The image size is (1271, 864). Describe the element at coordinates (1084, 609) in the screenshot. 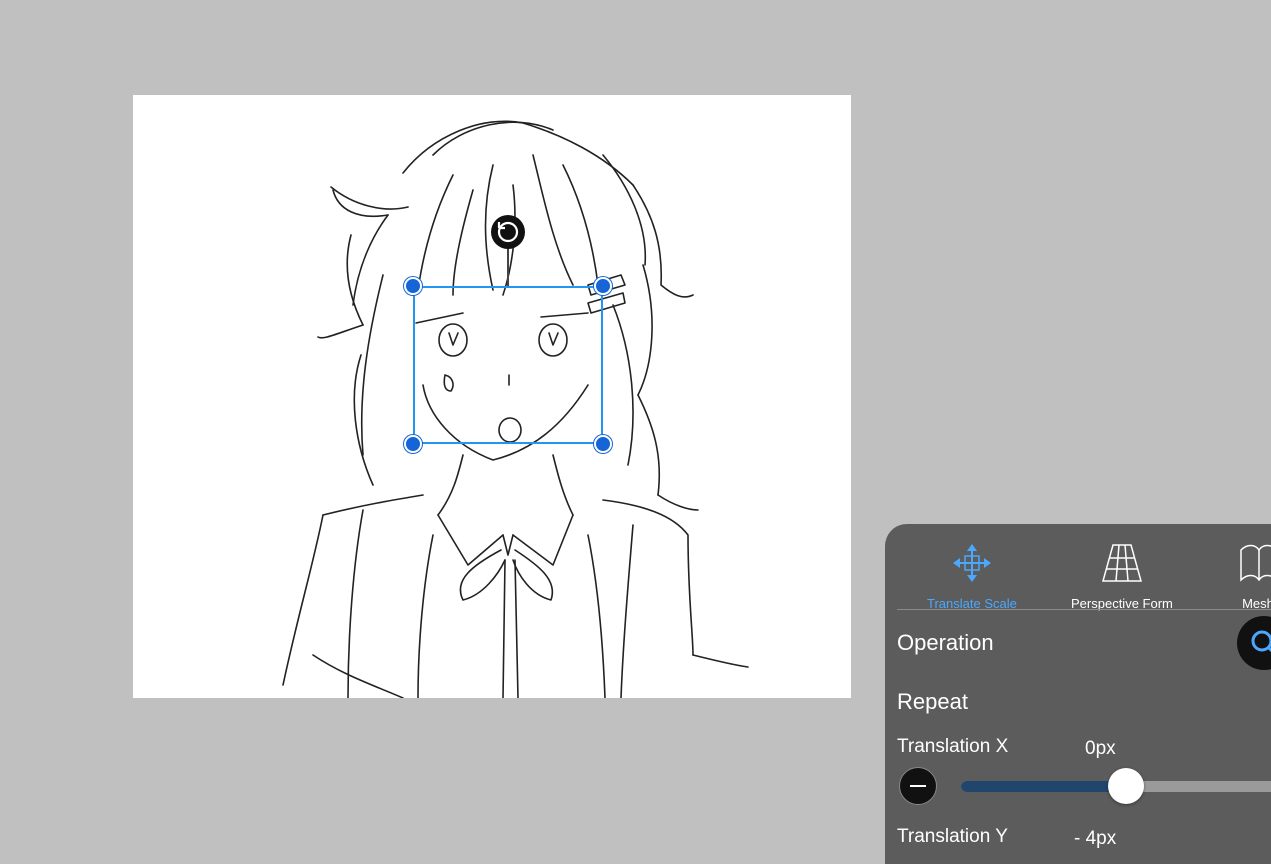

I see `tool-divider` at that location.